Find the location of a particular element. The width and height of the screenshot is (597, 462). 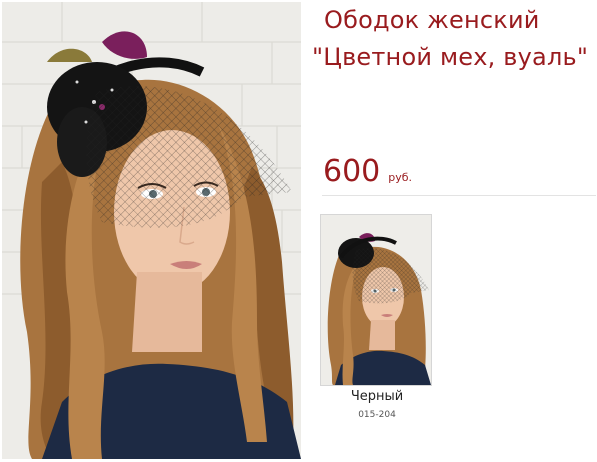

divider is located at coordinates (459, 195).